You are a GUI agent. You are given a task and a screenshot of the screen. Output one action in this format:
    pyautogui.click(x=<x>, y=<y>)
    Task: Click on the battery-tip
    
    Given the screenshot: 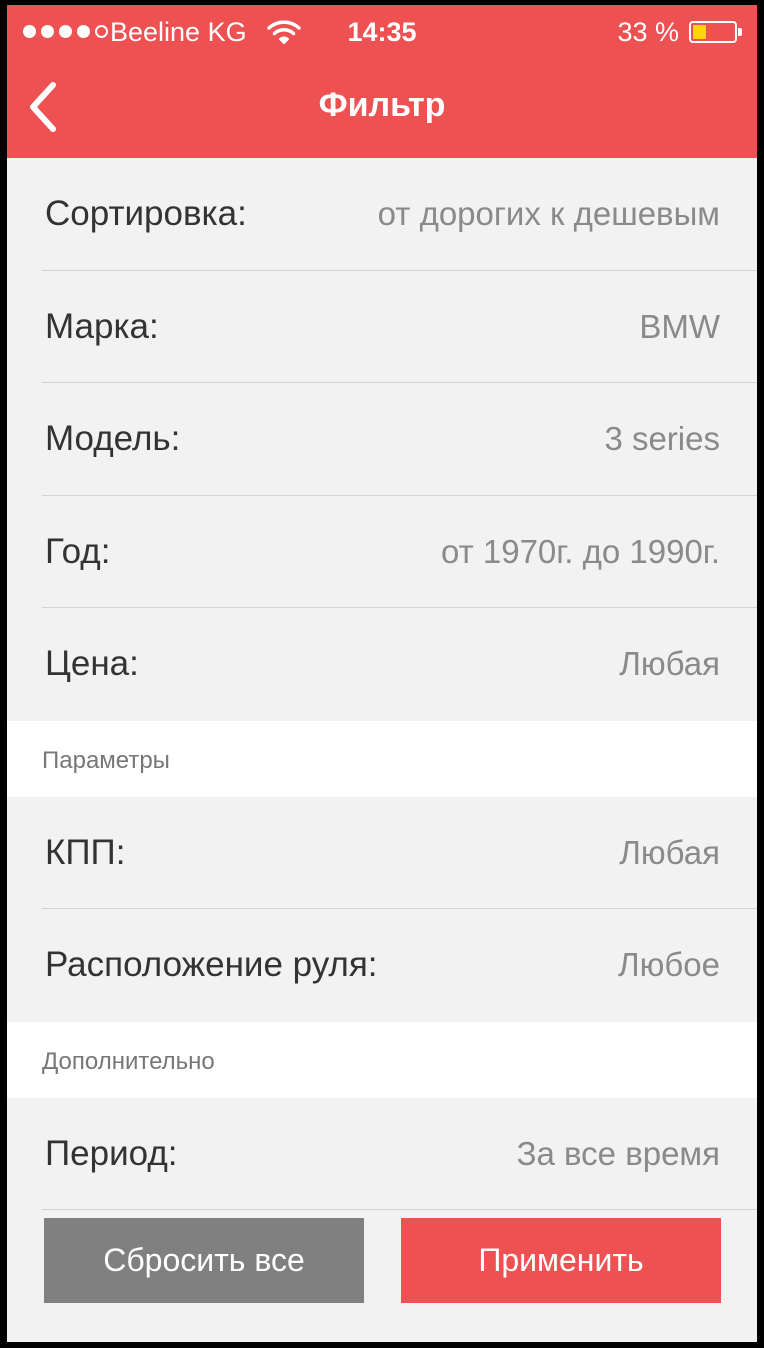 What is the action you would take?
    pyautogui.click(x=740, y=32)
    